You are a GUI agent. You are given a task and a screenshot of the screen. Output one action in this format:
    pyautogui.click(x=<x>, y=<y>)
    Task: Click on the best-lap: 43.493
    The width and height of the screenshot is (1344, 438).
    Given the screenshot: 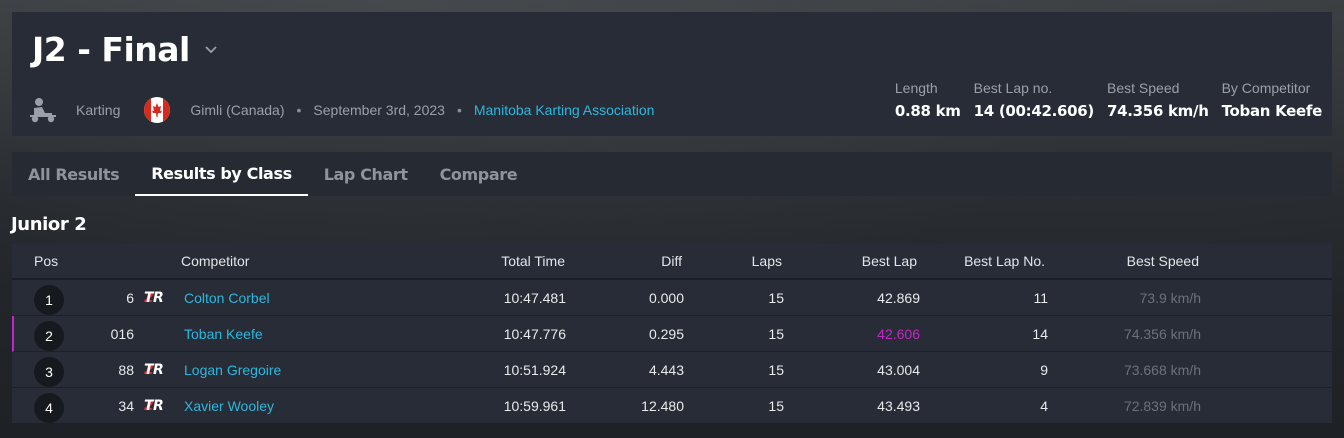 What is the action you would take?
    pyautogui.click(x=898, y=405)
    